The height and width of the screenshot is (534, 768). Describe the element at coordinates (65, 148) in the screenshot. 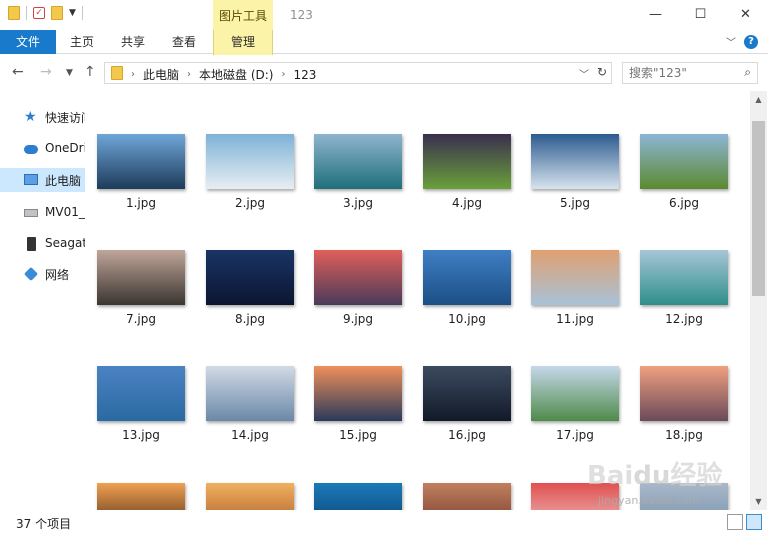

I see `nav-item-label: OneDrive` at that location.